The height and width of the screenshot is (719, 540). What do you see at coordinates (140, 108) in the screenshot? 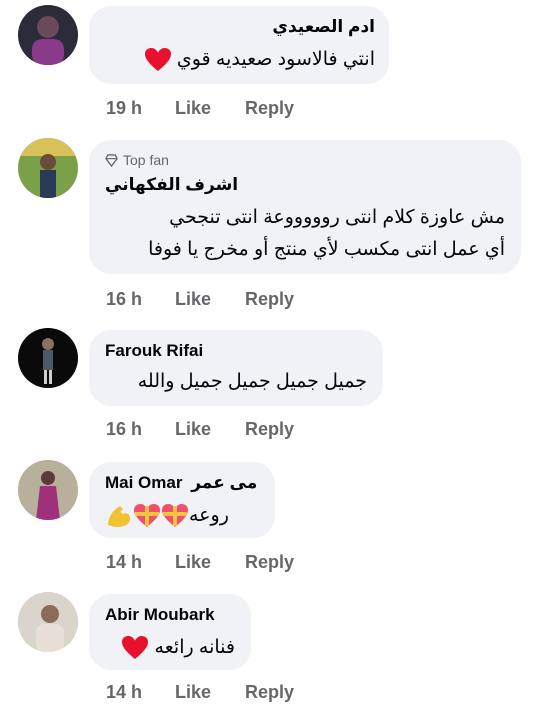
I see `comment-time: 19 h` at bounding box center [140, 108].